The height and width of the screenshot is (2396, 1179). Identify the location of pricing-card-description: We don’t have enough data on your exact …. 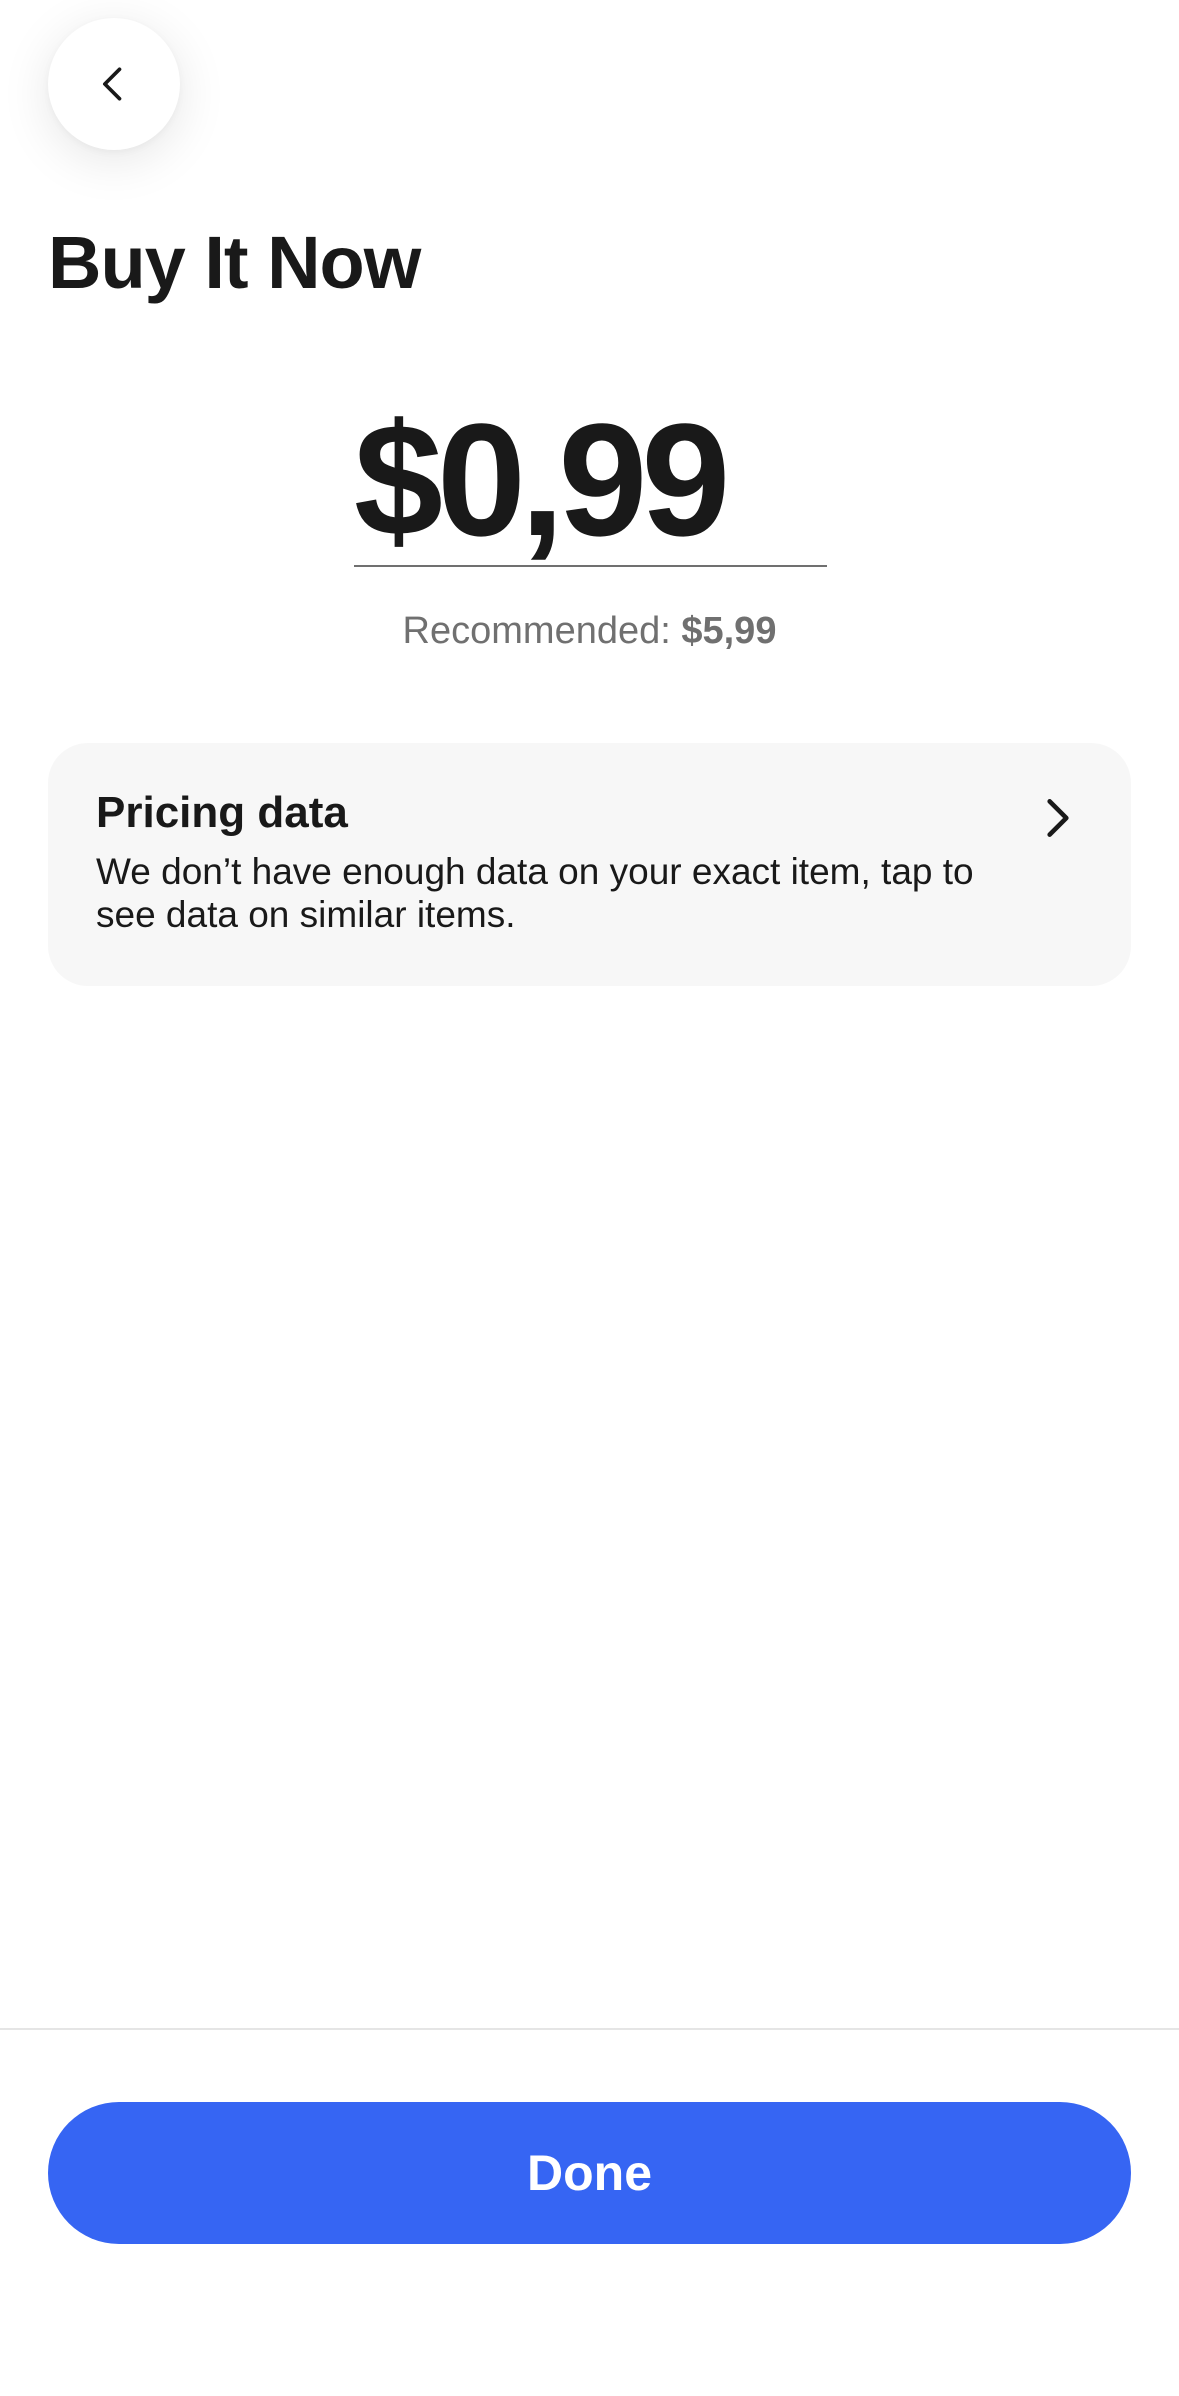
(535, 893).